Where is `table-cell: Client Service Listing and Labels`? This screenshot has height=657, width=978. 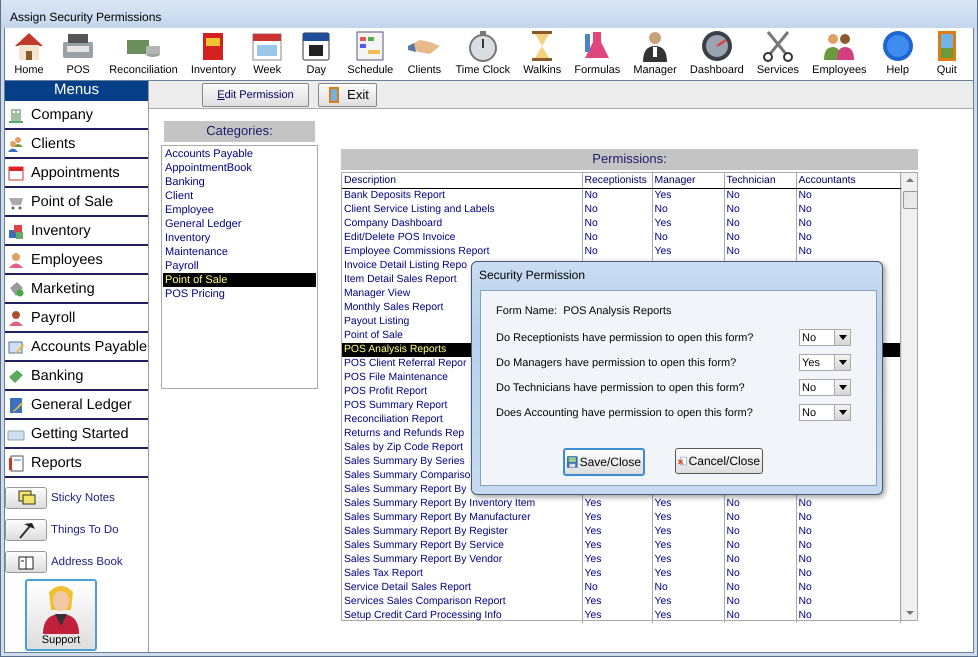 table-cell: Client Service Listing and Labels is located at coordinates (462, 210).